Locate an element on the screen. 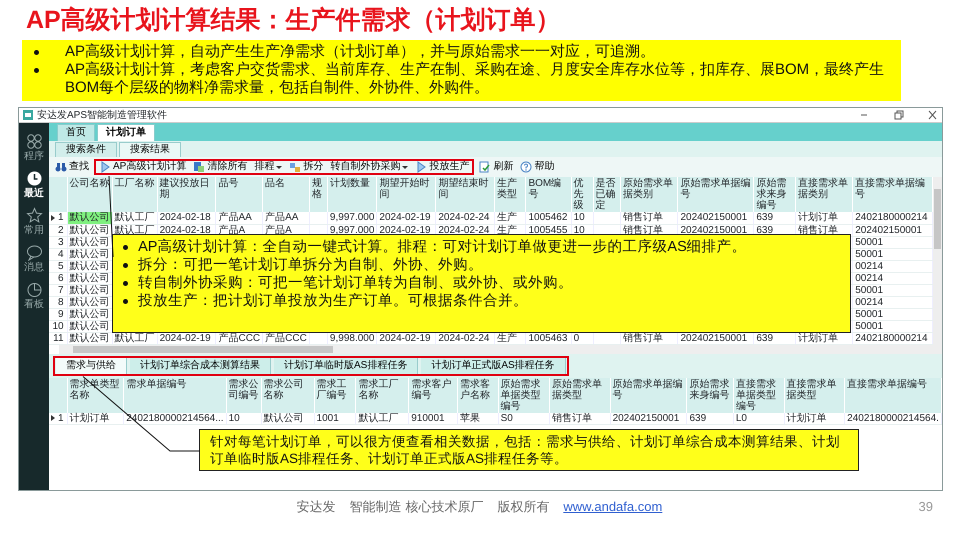 This screenshot has height=544, width=959. play-icon is located at coordinates (105, 167).